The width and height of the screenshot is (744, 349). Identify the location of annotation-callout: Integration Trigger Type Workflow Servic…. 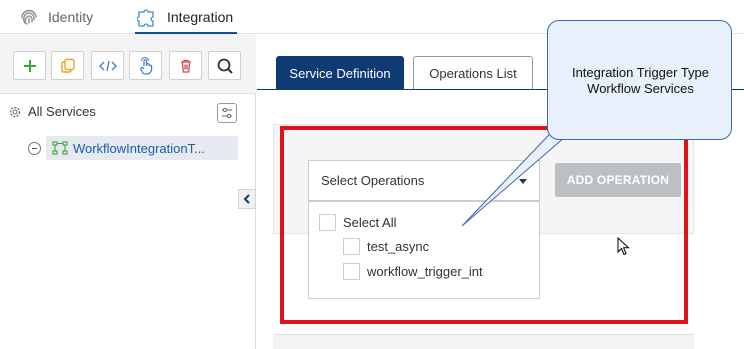
(639, 80).